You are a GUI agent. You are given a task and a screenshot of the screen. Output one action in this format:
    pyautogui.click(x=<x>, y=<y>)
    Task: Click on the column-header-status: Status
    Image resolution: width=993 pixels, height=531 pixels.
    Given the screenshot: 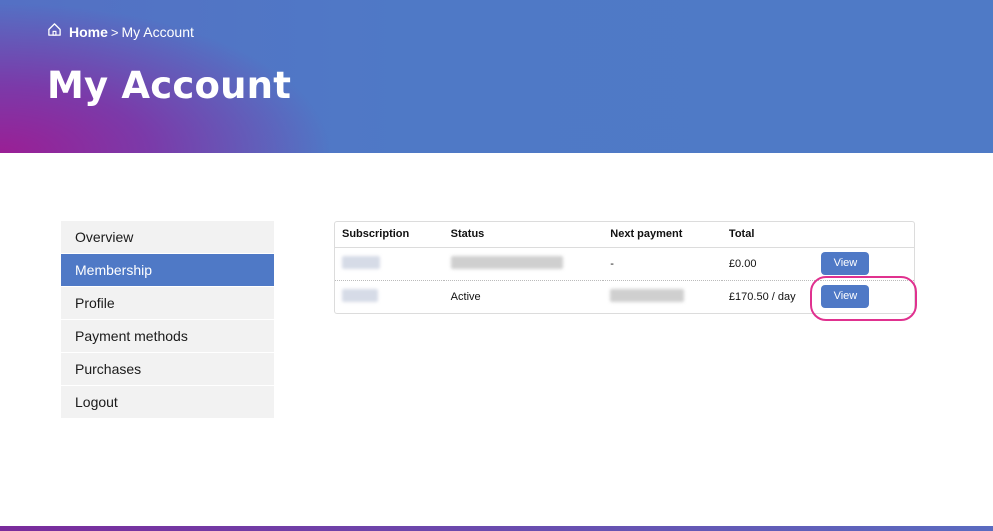 What is the action you would take?
    pyautogui.click(x=523, y=235)
    